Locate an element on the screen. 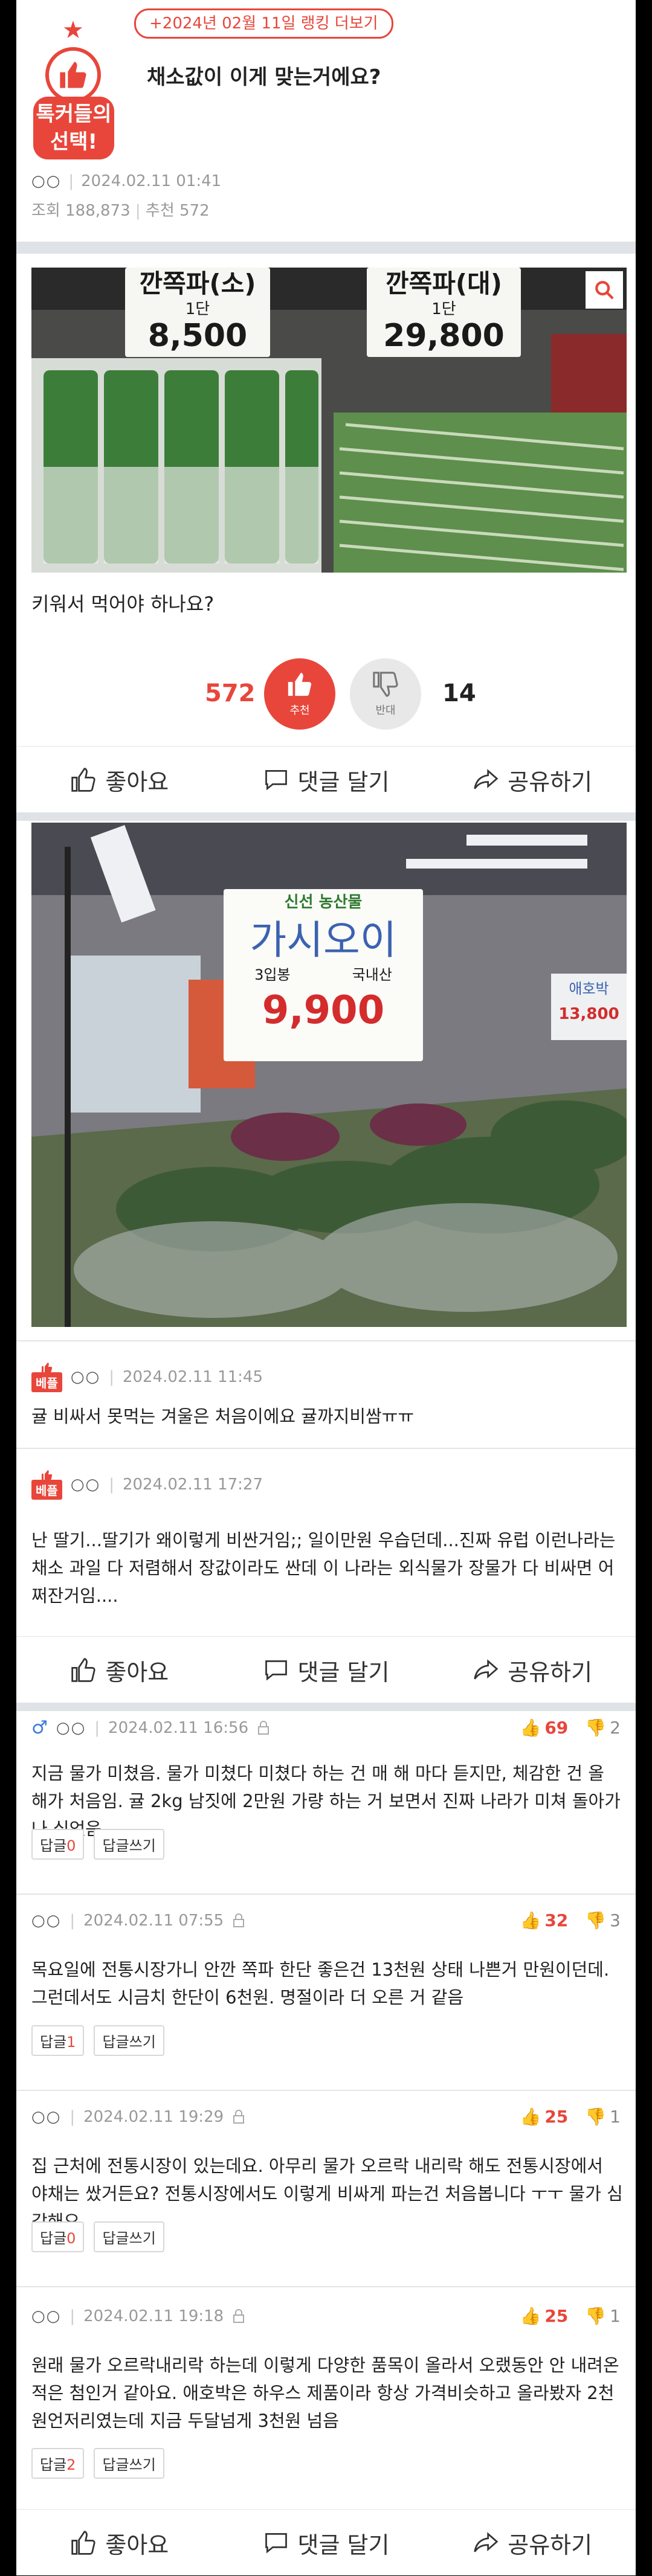 This screenshot has height=2576, width=652. comment-header: ○○ | 2024.02.11 07:55 👍 32 👎 3 is located at coordinates (326, 1920).